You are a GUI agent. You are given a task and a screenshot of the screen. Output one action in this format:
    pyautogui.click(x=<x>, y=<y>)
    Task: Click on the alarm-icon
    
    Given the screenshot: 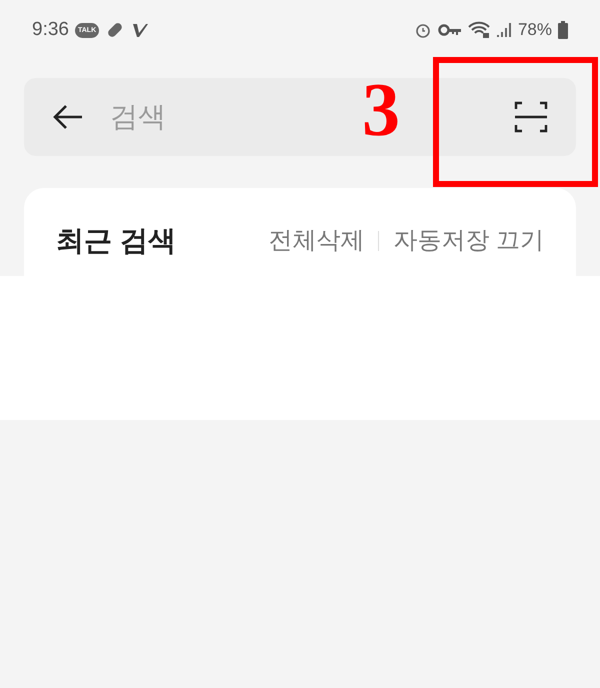 What is the action you would take?
    pyautogui.click(x=423, y=30)
    